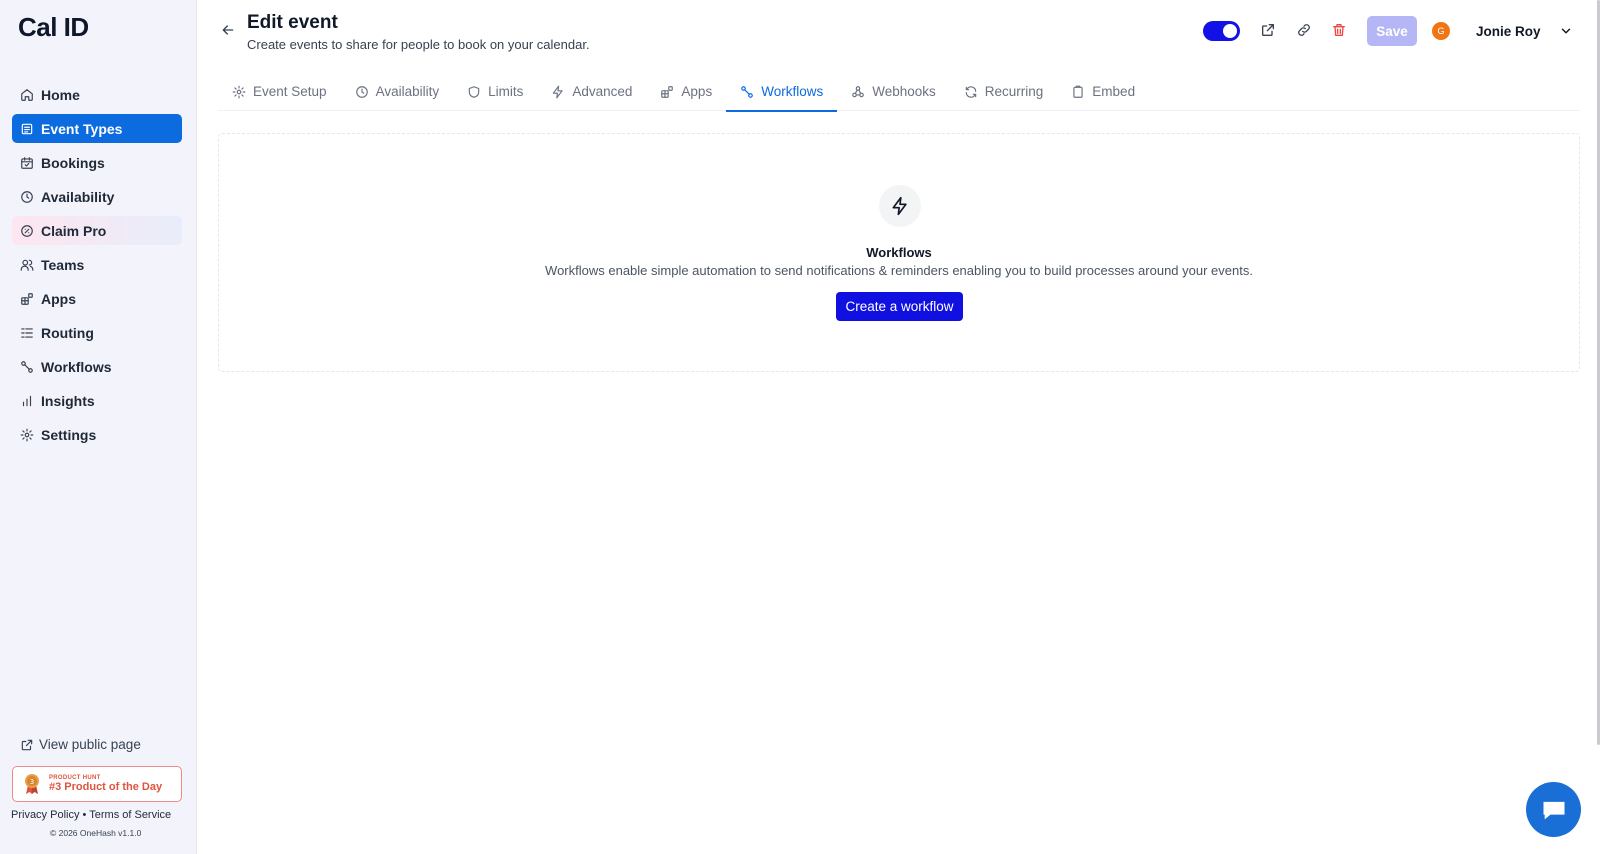 This screenshot has height=854, width=1600. Describe the element at coordinates (27, 265) in the screenshot. I see `users-icon` at that location.